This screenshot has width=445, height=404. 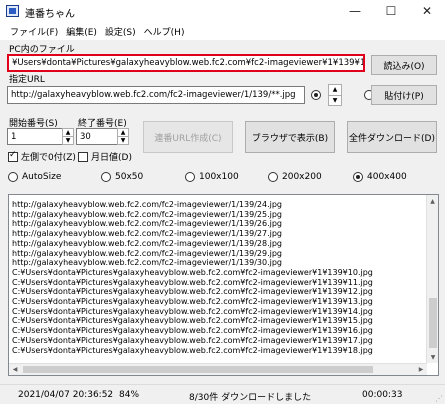 I want to click on close-button: ✕, so click(x=427, y=11).